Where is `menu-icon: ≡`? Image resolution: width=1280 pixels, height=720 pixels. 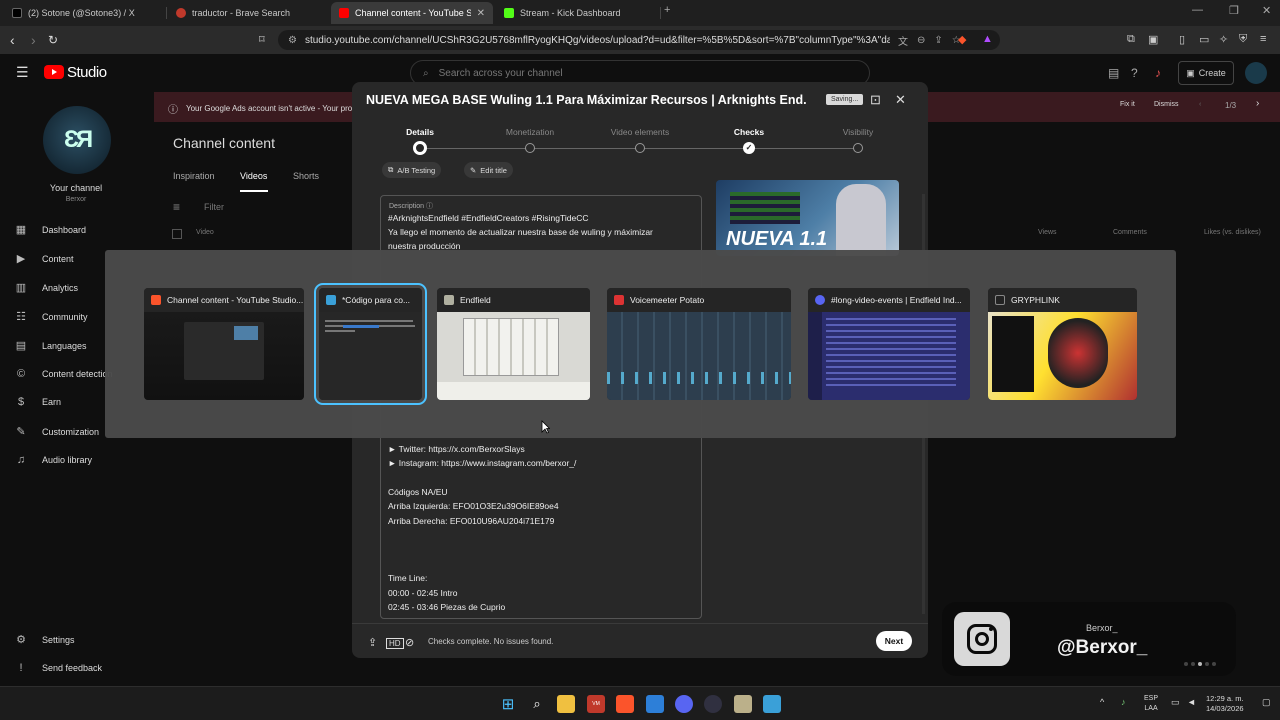 menu-icon: ≡ is located at coordinates (1263, 39).